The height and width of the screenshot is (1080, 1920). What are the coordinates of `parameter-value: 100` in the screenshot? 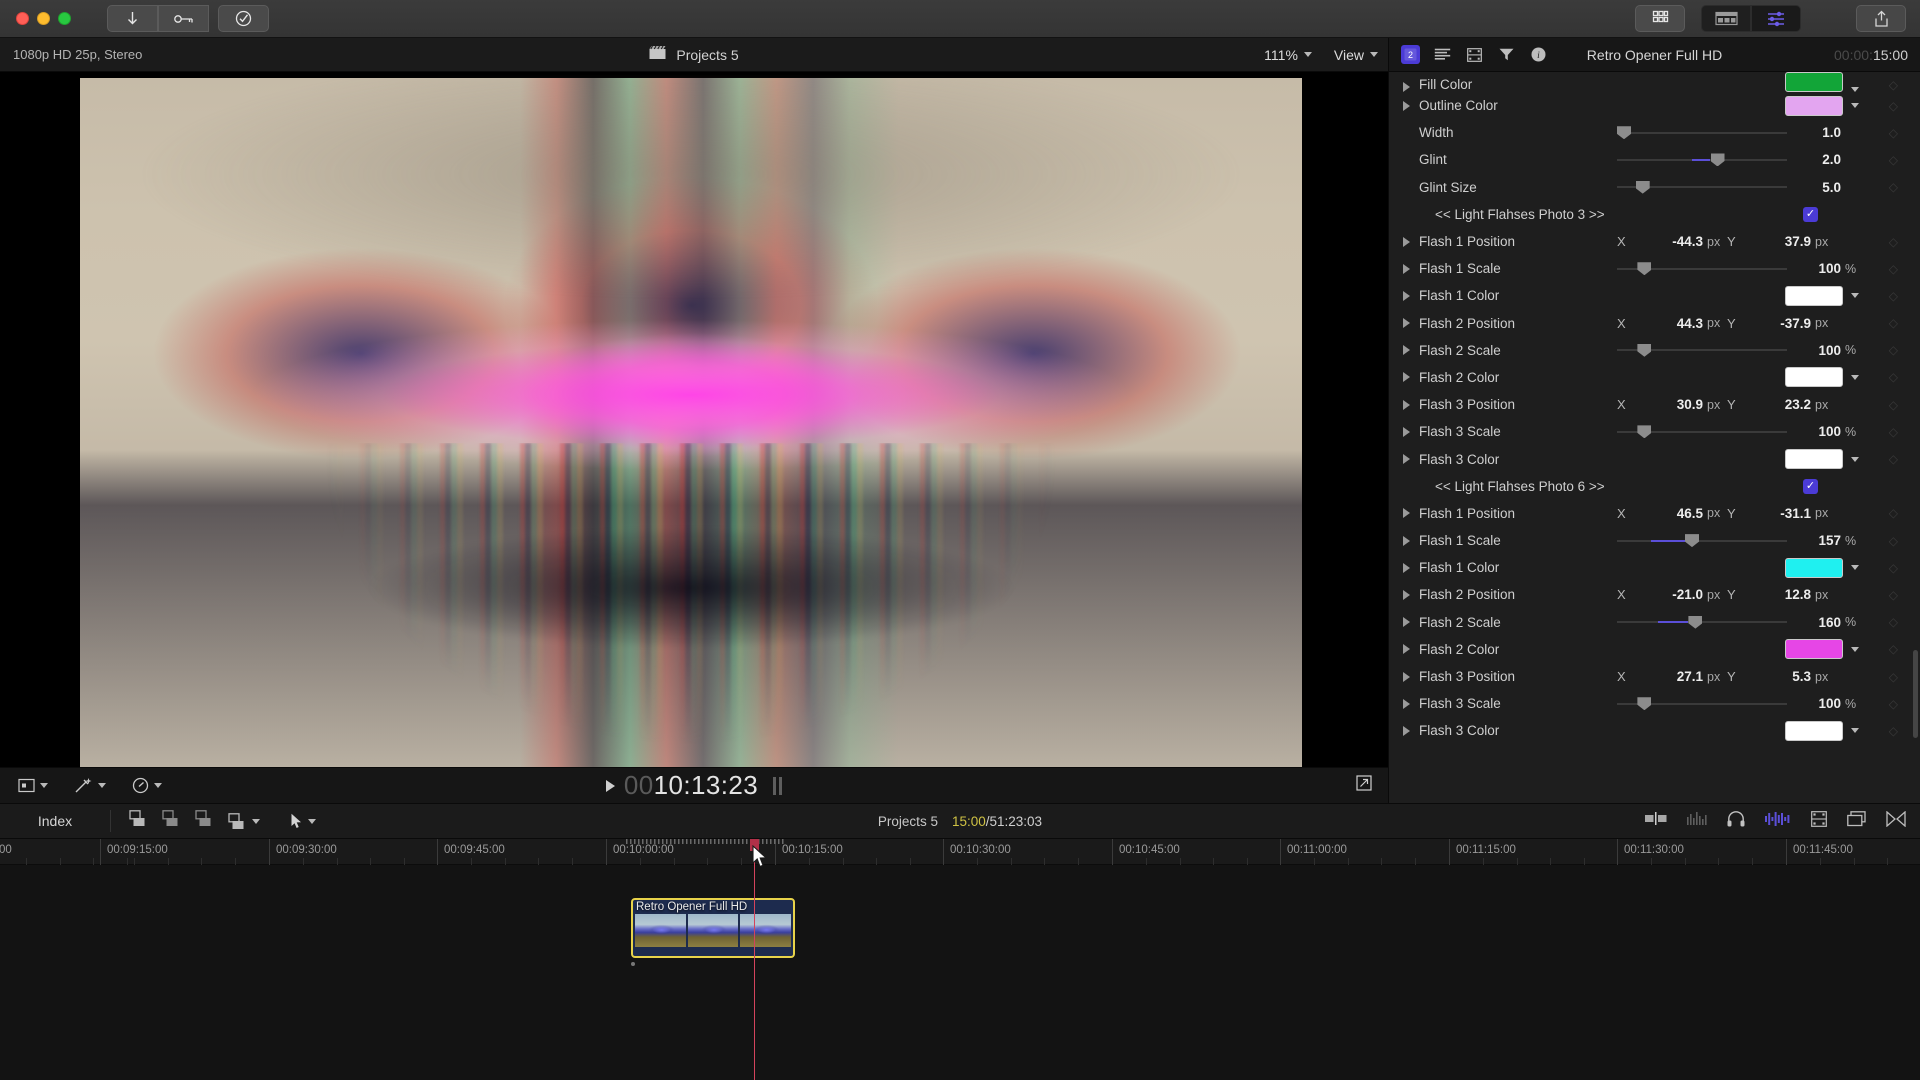 It's located at (1814, 350).